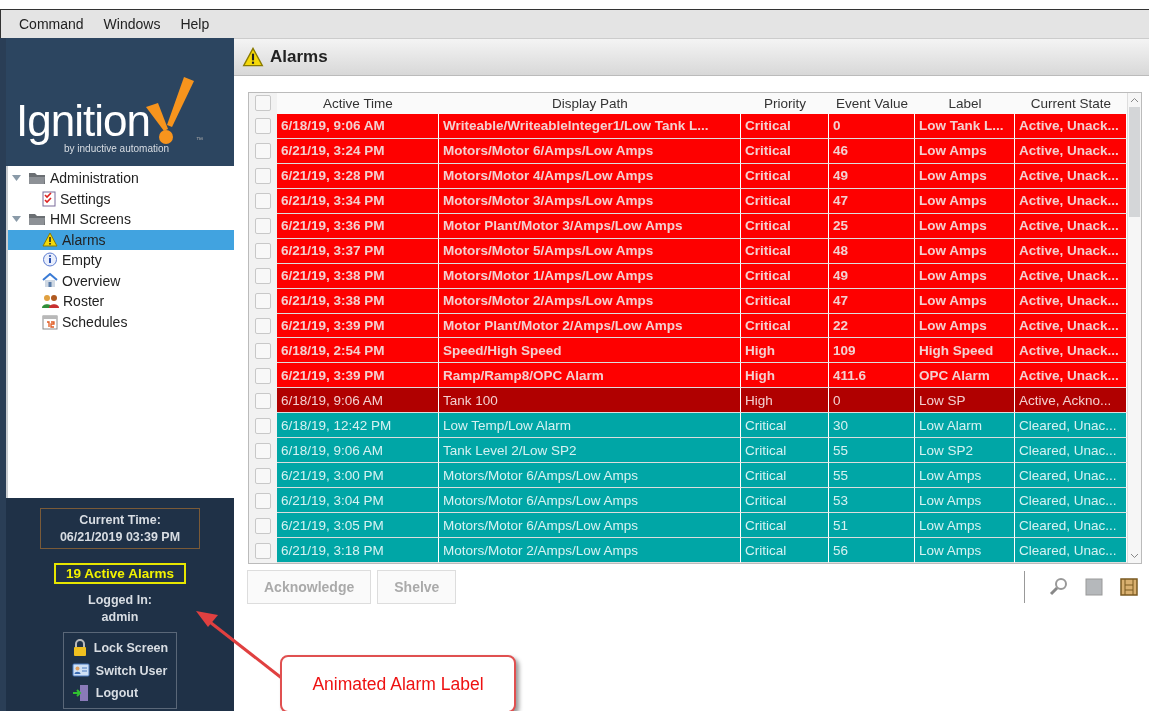  Describe the element at coordinates (590, 201) in the screenshot. I see `table-cell: Motors/Motor 3/Amps/Low Amps` at that location.